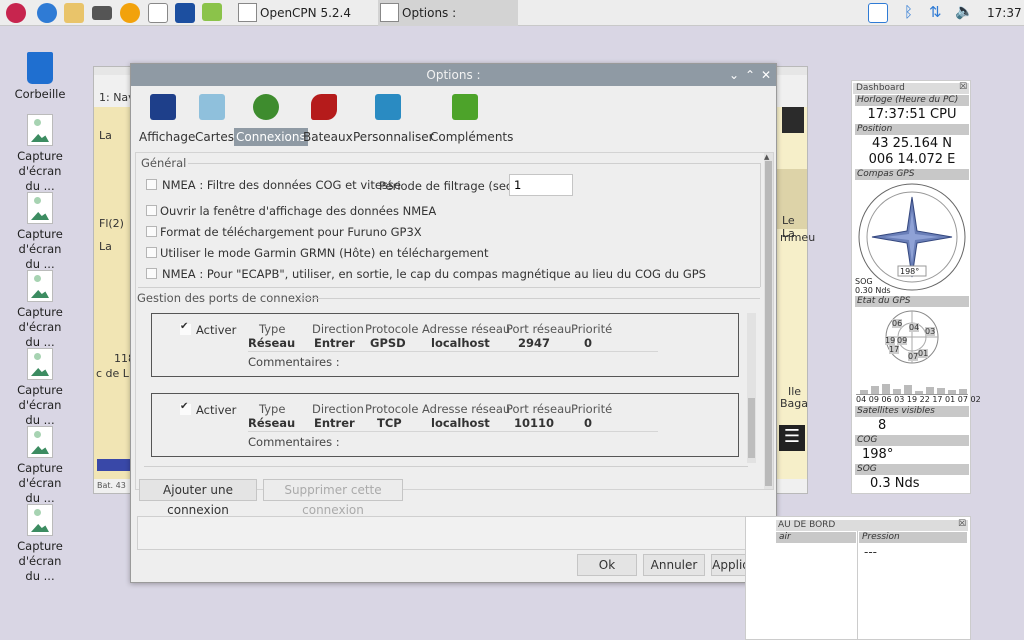 This screenshot has height=640, width=1024. What do you see at coordinates (751, 428) in the screenshot?
I see `connections-scrollbar-thumb` at bounding box center [751, 428].